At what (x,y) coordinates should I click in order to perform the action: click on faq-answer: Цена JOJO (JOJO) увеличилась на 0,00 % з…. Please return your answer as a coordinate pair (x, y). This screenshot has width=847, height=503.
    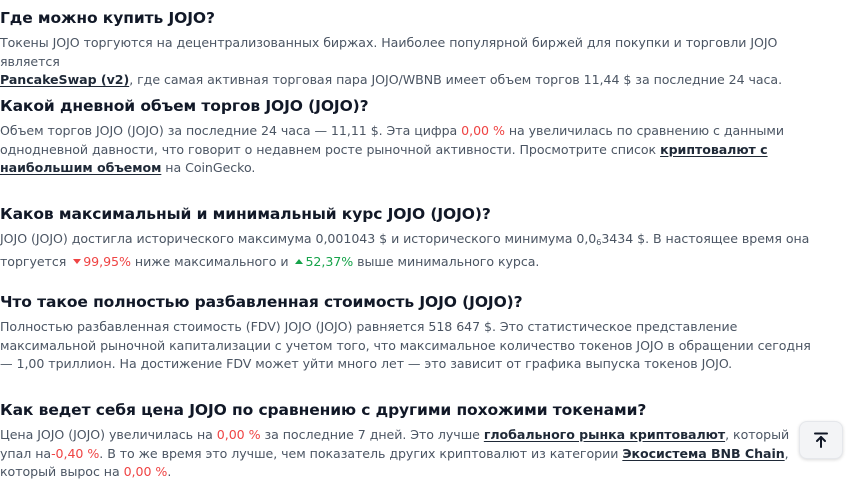
    Looking at the image, I should click on (395, 453).